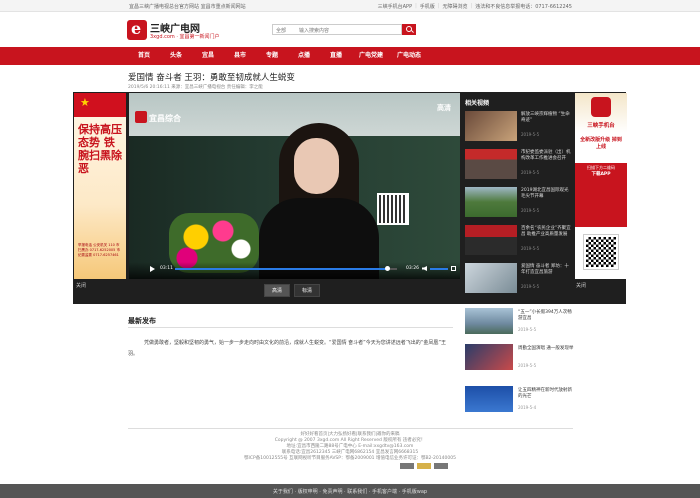 Image resolution: width=700 pixels, height=498 pixels. Describe the element at coordinates (137, 29) in the screenshot. I see `logo-e-icon` at that location.